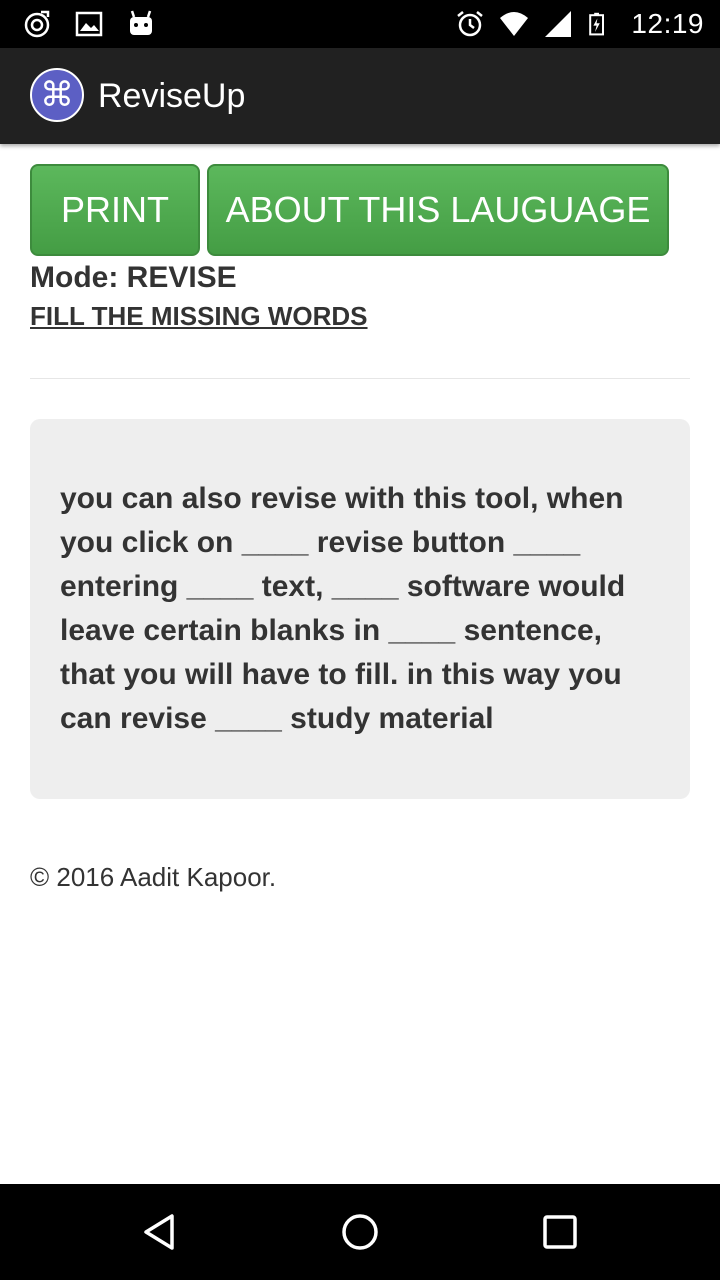 The width and height of the screenshot is (720, 1280). I want to click on recent-apps-button, so click(560, 1232).